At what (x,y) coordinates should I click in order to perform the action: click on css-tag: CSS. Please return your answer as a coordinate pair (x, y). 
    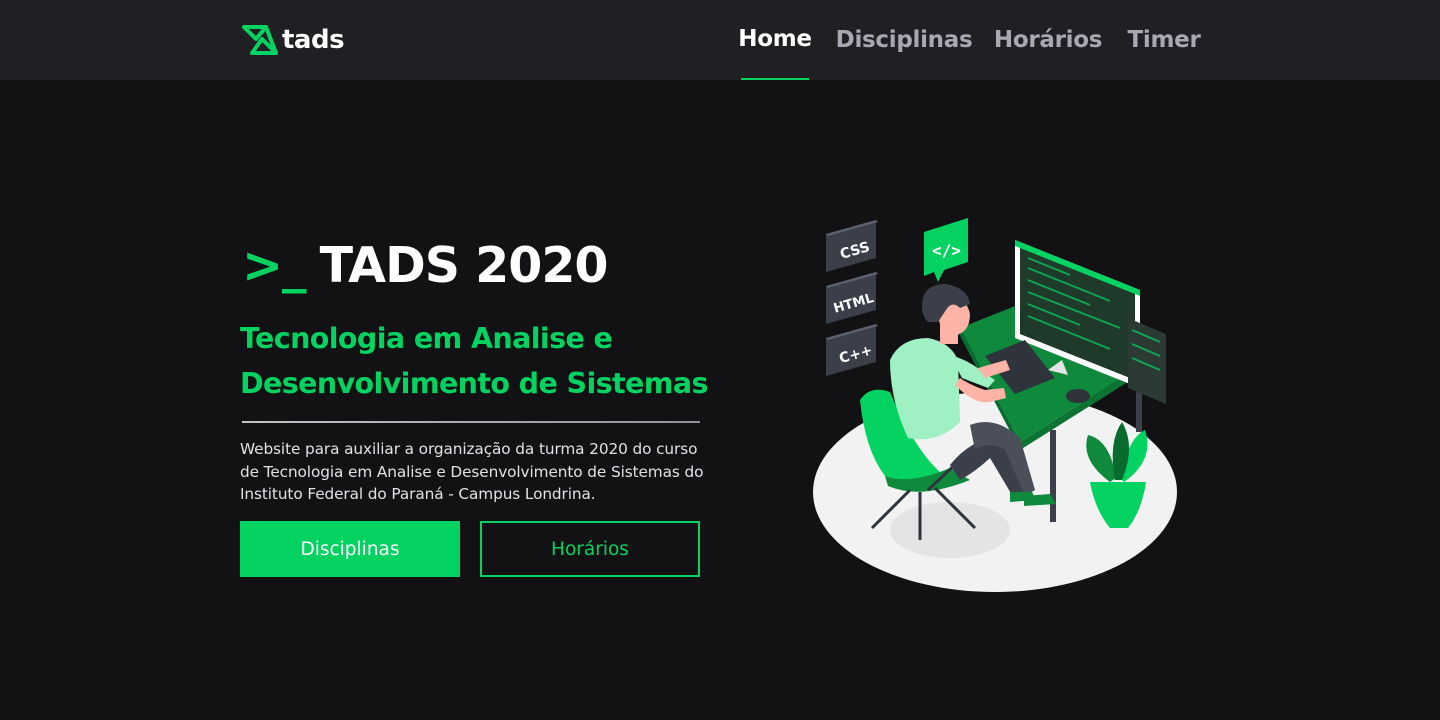
    Looking at the image, I should click on (852, 246).